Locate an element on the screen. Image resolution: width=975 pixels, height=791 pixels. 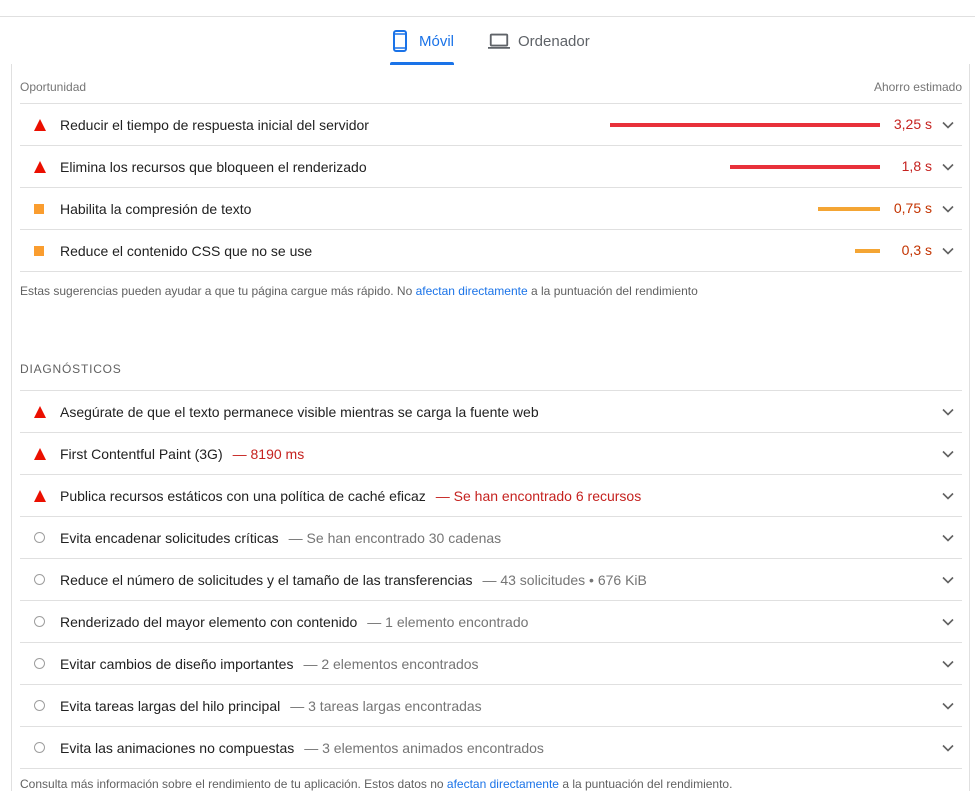
smartphone-icon is located at coordinates (400, 41).